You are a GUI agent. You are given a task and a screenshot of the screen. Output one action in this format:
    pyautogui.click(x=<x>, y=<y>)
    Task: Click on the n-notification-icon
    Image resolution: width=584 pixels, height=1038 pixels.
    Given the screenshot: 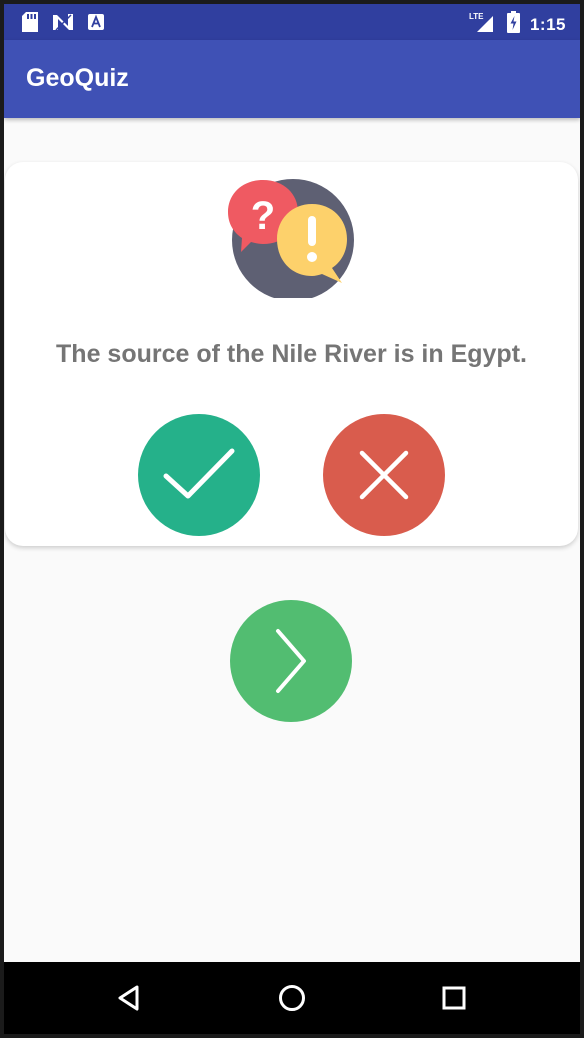 What is the action you would take?
    pyautogui.click(x=63, y=24)
    